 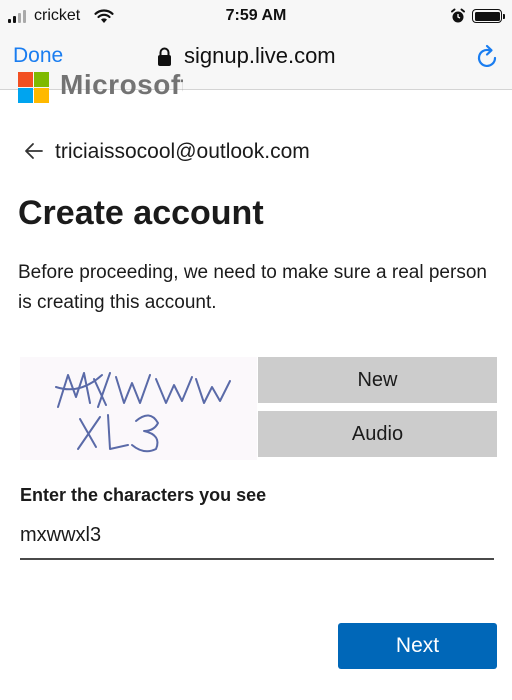 What do you see at coordinates (488, 57) in the screenshot?
I see `reload-icon` at bounding box center [488, 57].